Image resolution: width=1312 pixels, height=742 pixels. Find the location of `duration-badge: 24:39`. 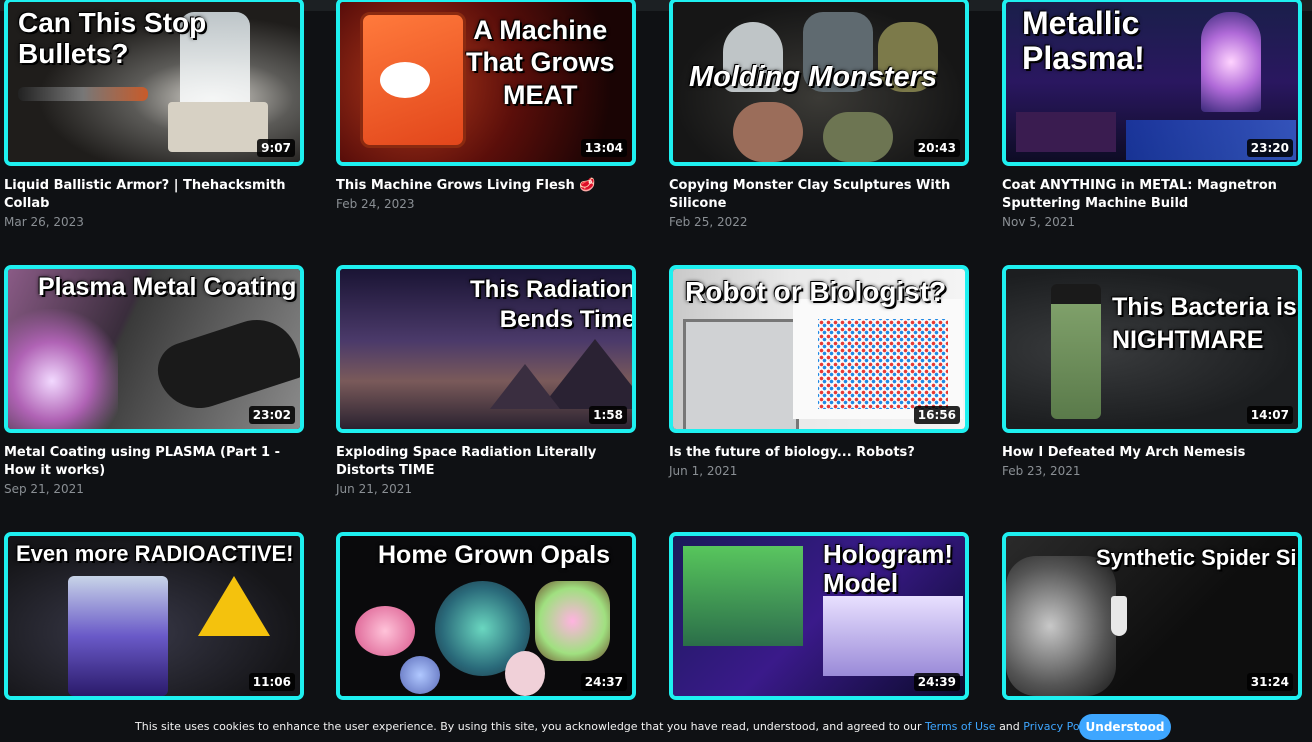

duration-badge: 24:39 is located at coordinates (936, 682).